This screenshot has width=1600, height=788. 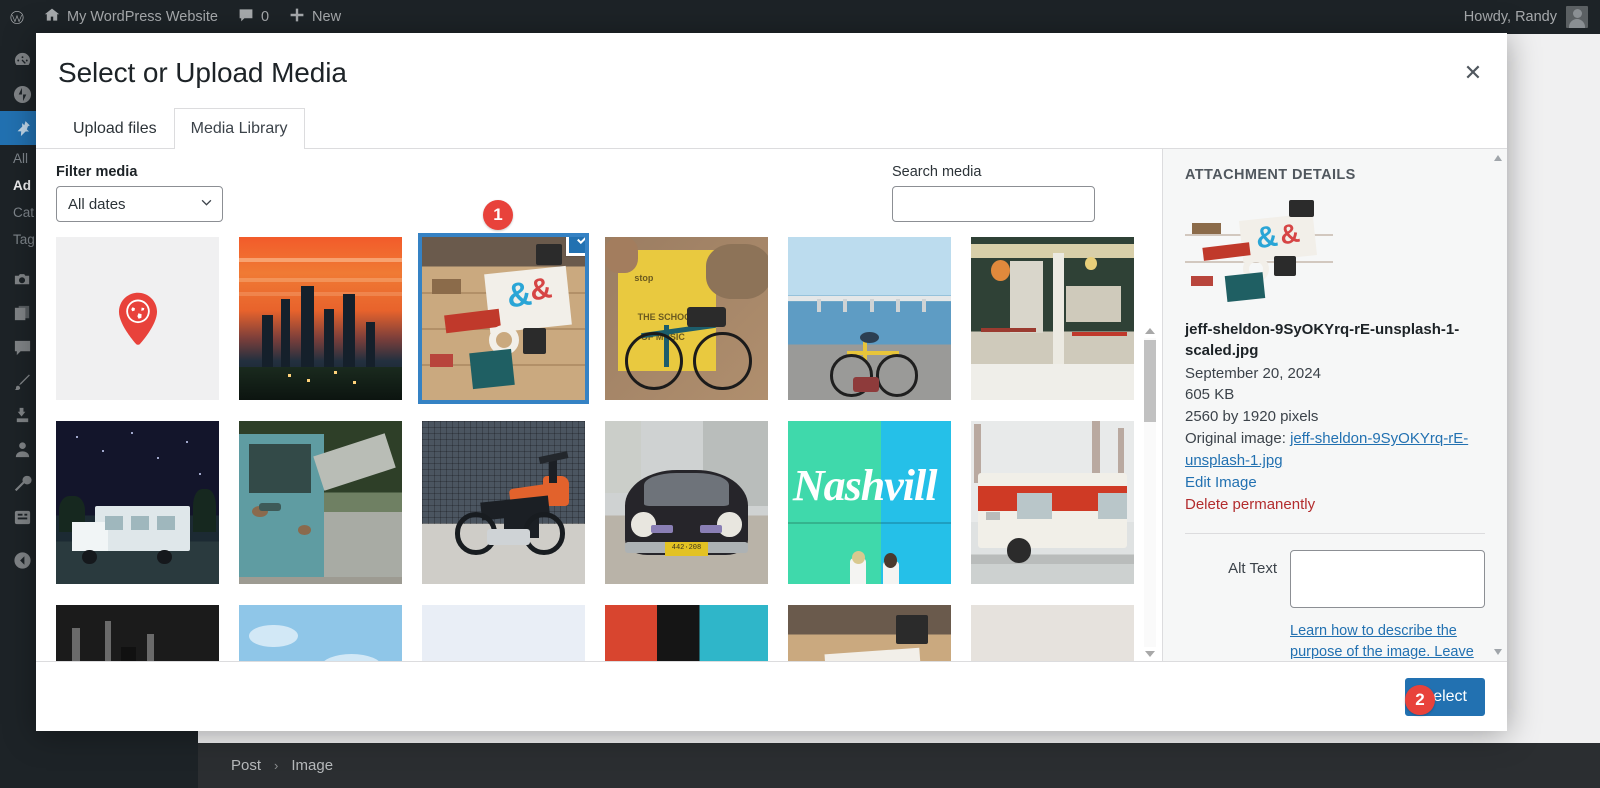 What do you see at coordinates (1335, 505) in the screenshot?
I see `delete-permanently-link: Delete permanently` at bounding box center [1335, 505].